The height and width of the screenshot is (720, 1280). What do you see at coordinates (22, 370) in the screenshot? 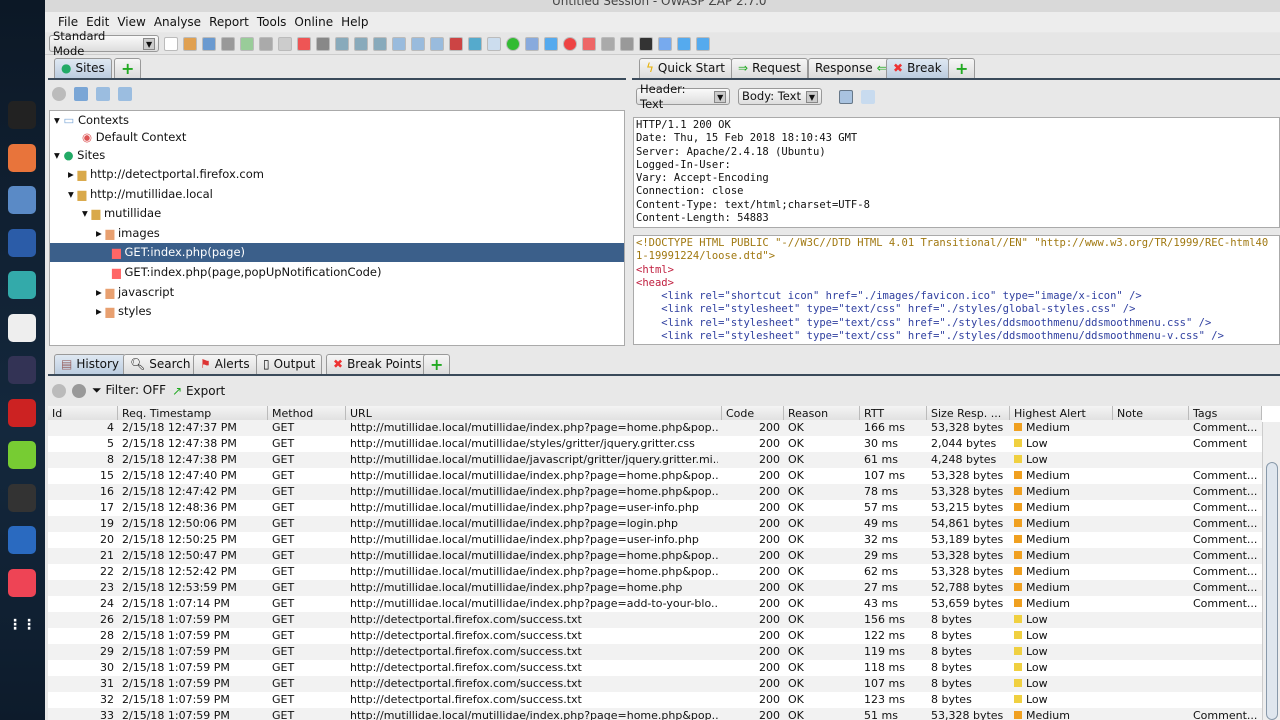
I see `beef-icon` at bounding box center [22, 370].